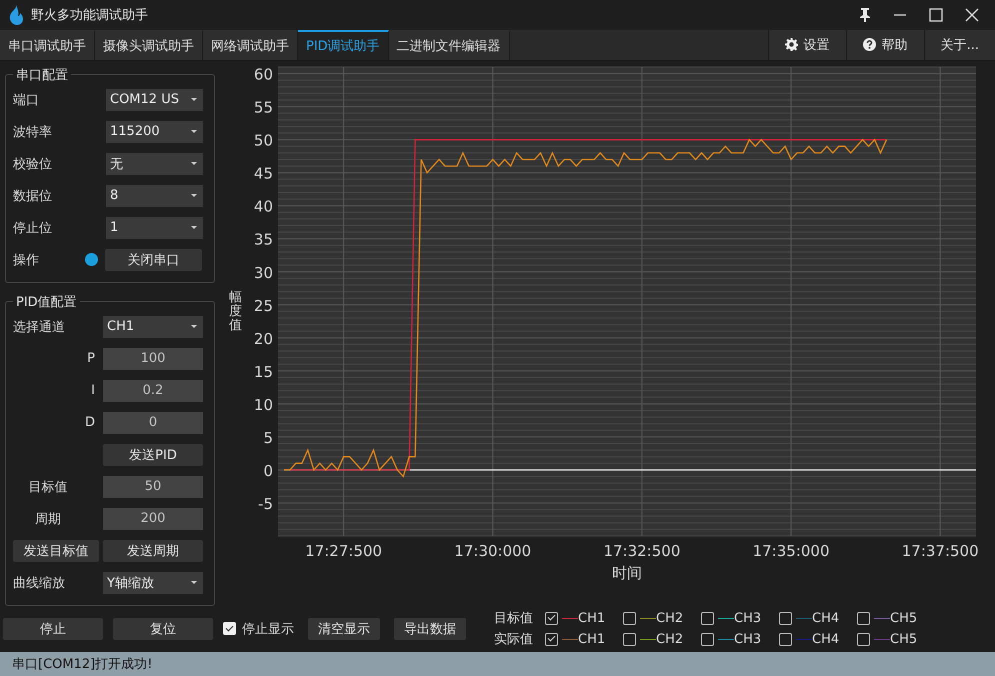 The image size is (995, 676). What do you see at coordinates (641, 551) in the screenshot?
I see `axis-tick-label: 17:32:500` at bounding box center [641, 551].